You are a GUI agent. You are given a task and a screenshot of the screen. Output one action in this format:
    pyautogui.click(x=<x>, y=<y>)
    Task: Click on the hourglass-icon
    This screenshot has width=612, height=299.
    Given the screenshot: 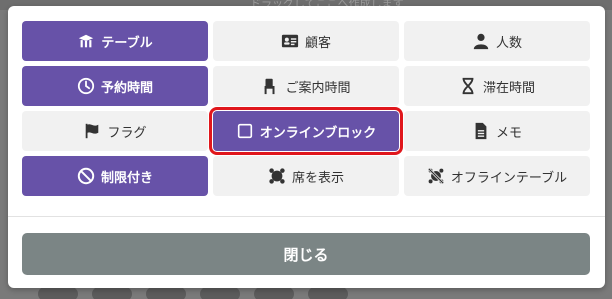 What is the action you would take?
    pyautogui.click(x=468, y=86)
    